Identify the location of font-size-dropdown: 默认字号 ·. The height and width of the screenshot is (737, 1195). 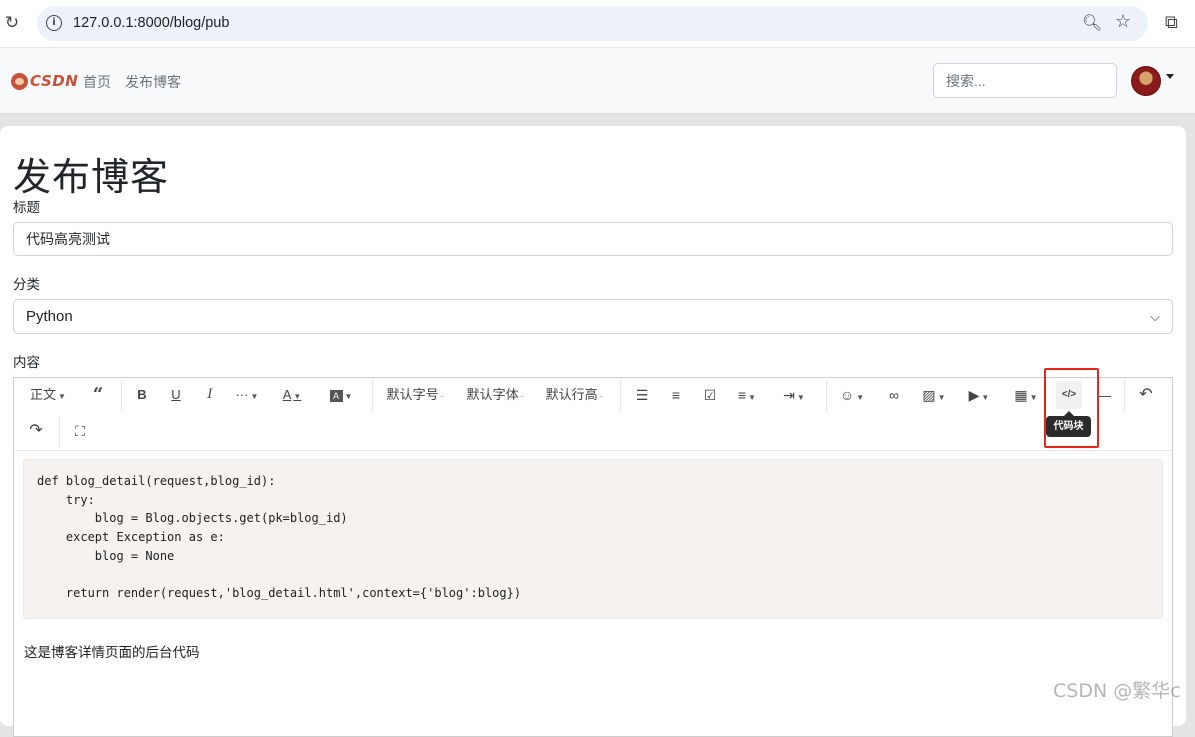
(415, 395).